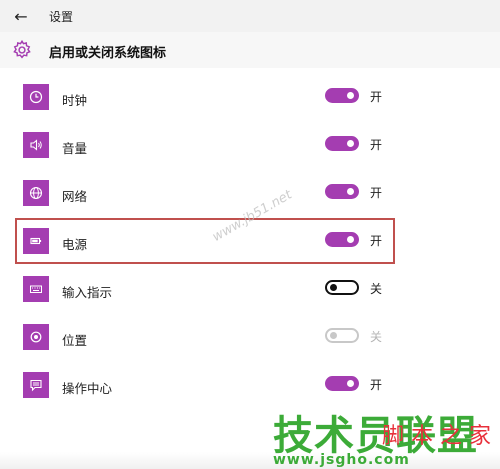 This screenshot has width=500, height=469. What do you see at coordinates (61, 17) in the screenshot?
I see `window-title: 设置` at bounding box center [61, 17].